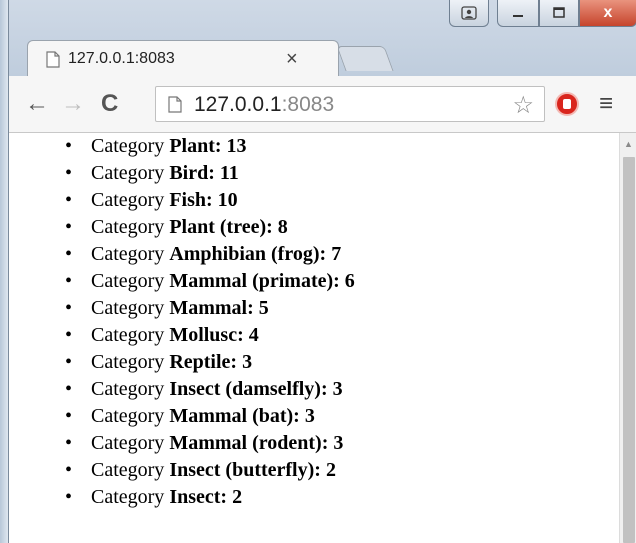 This screenshot has width=636, height=543. Describe the element at coordinates (238, 104) in the screenshot. I see `url-host: 127.0.0.1` at that location.